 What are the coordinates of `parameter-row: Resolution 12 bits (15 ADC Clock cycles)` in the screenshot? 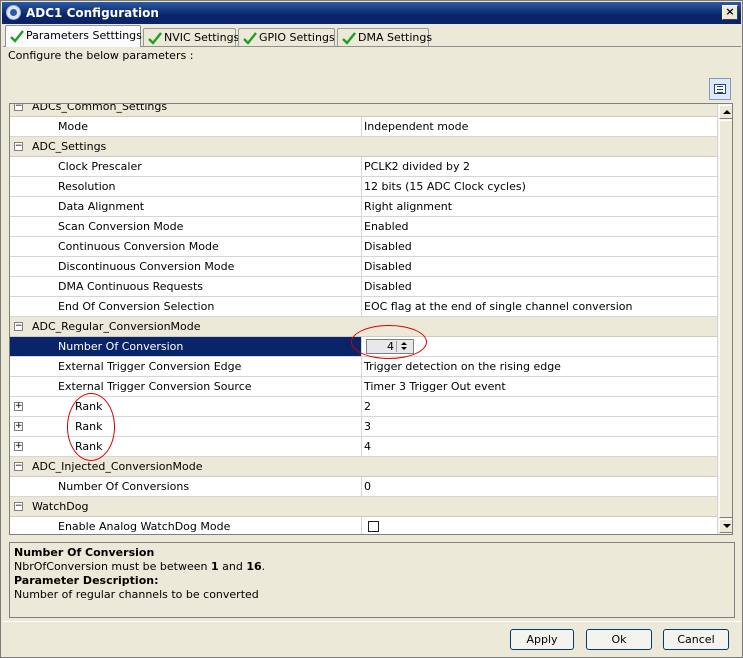 It's located at (363, 187).